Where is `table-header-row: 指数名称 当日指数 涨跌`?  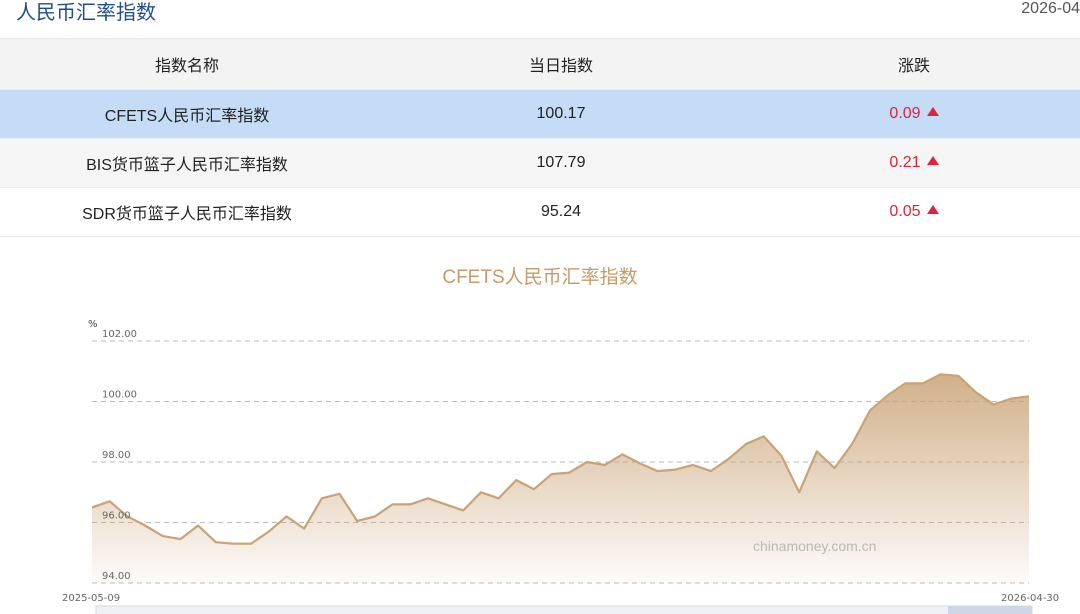
table-header-row: 指数名称 当日指数 涨跌 is located at coordinates (540, 64).